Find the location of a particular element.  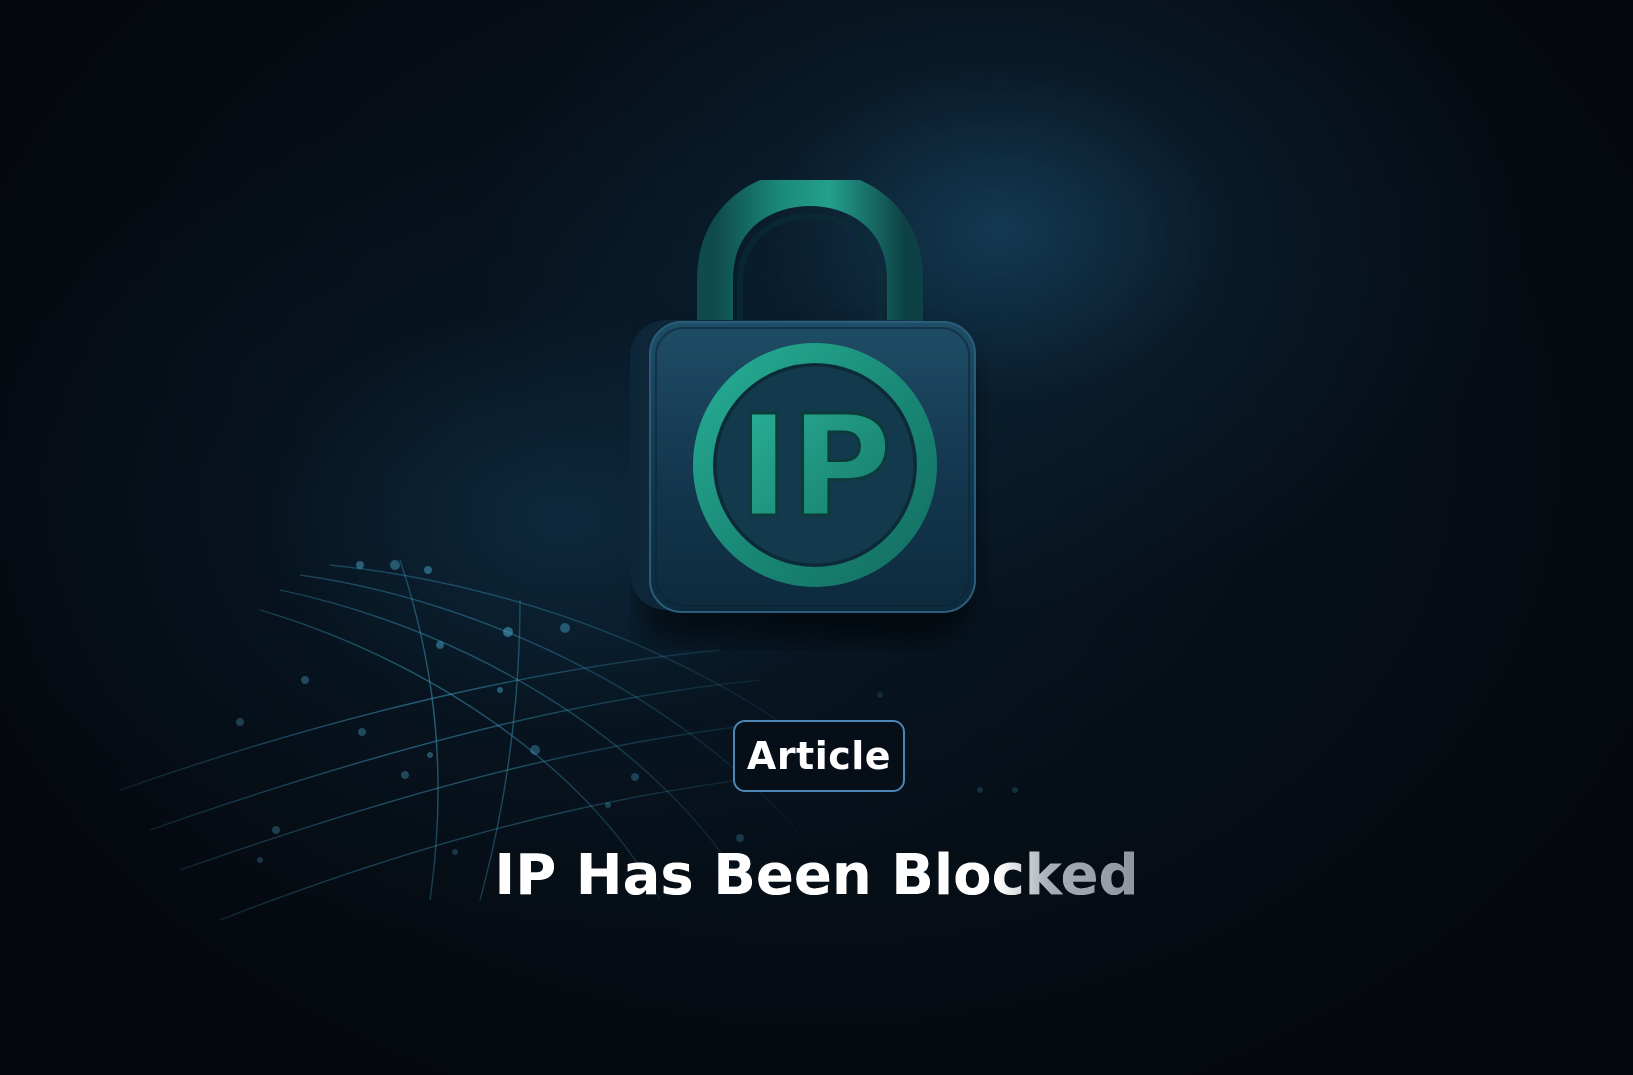

category-badge: Article is located at coordinates (819, 756).